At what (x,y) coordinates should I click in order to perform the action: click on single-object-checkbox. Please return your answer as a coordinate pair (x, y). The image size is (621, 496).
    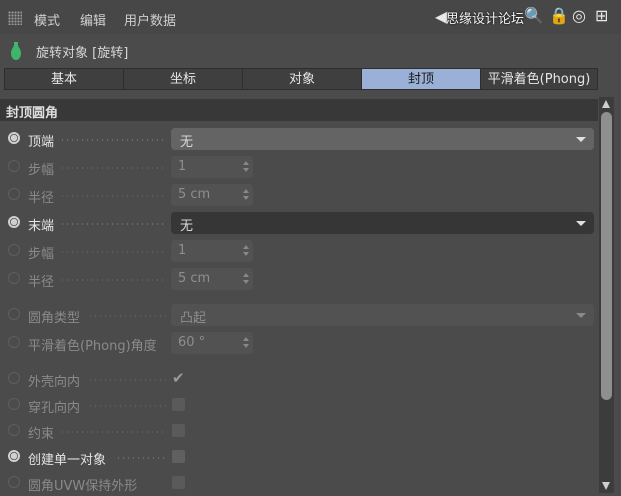
    Looking at the image, I should click on (178, 456).